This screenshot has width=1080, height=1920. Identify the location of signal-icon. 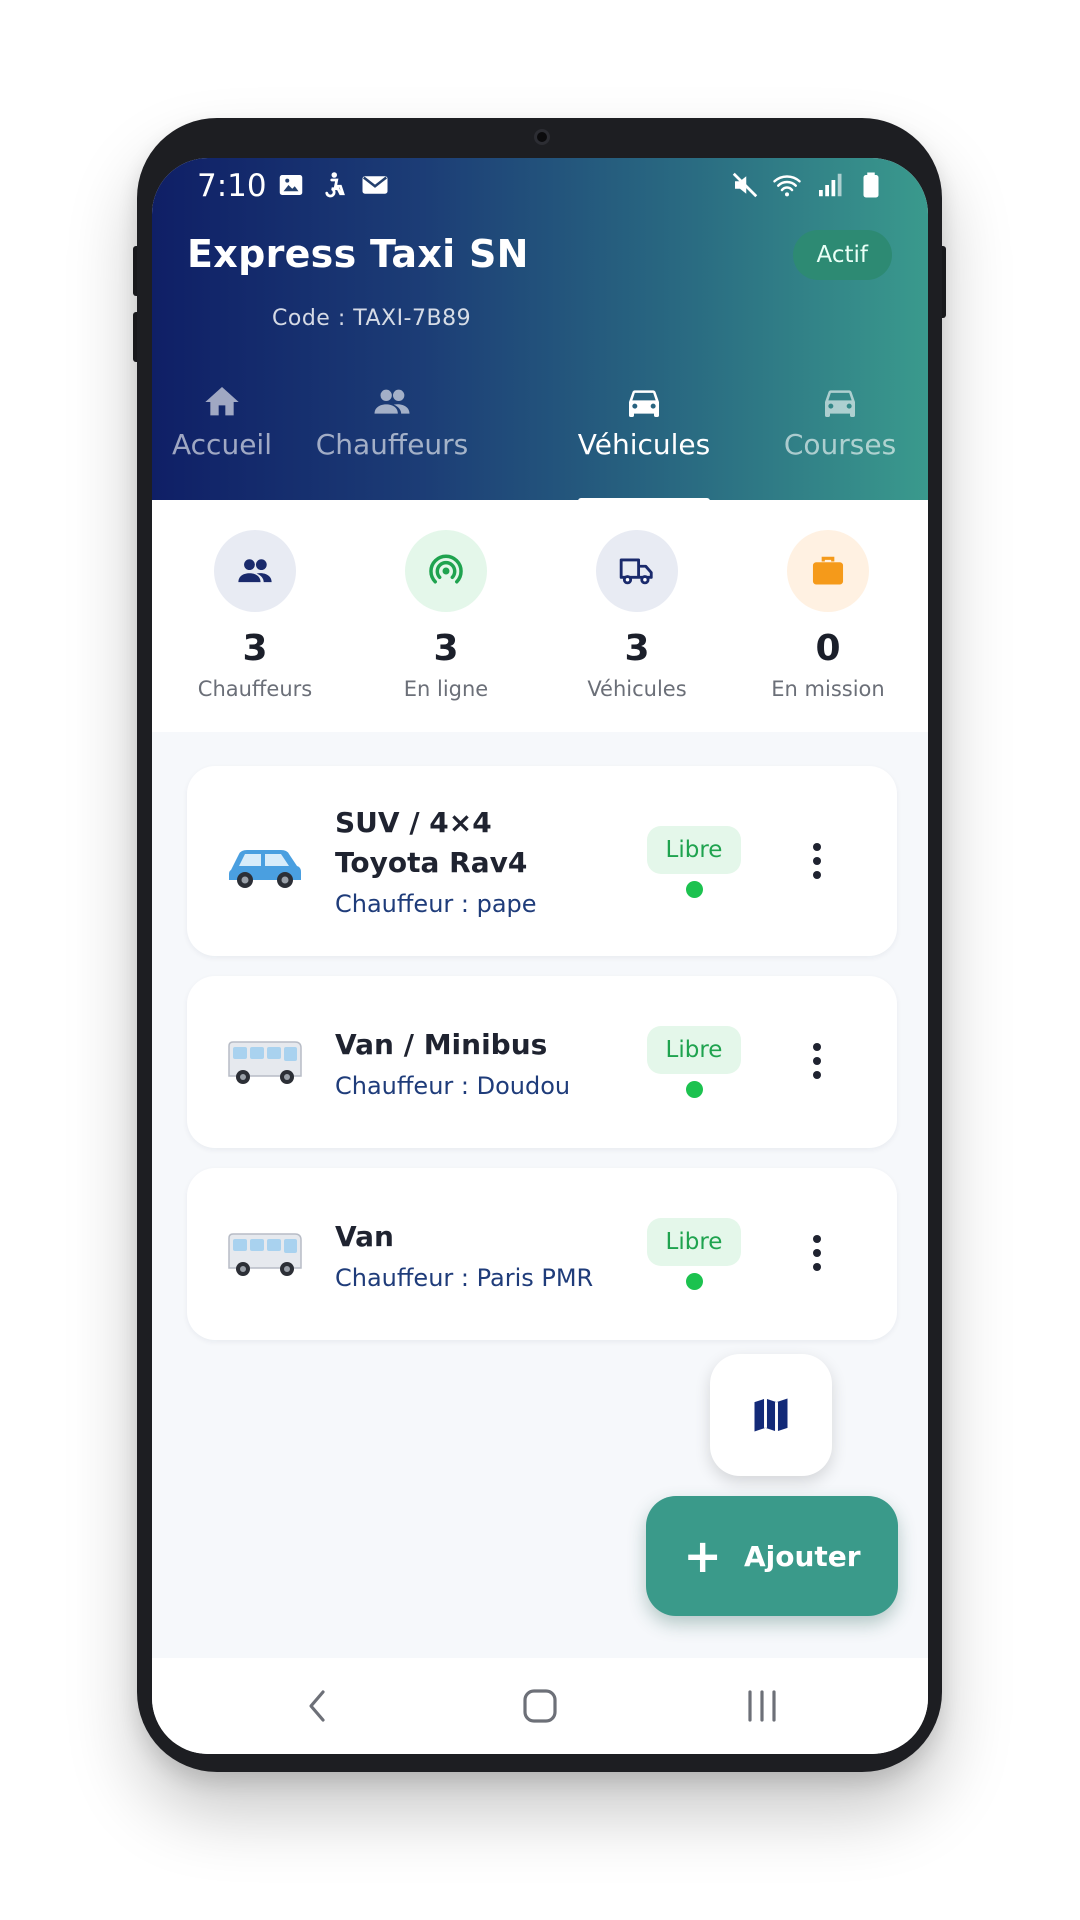
(830, 185).